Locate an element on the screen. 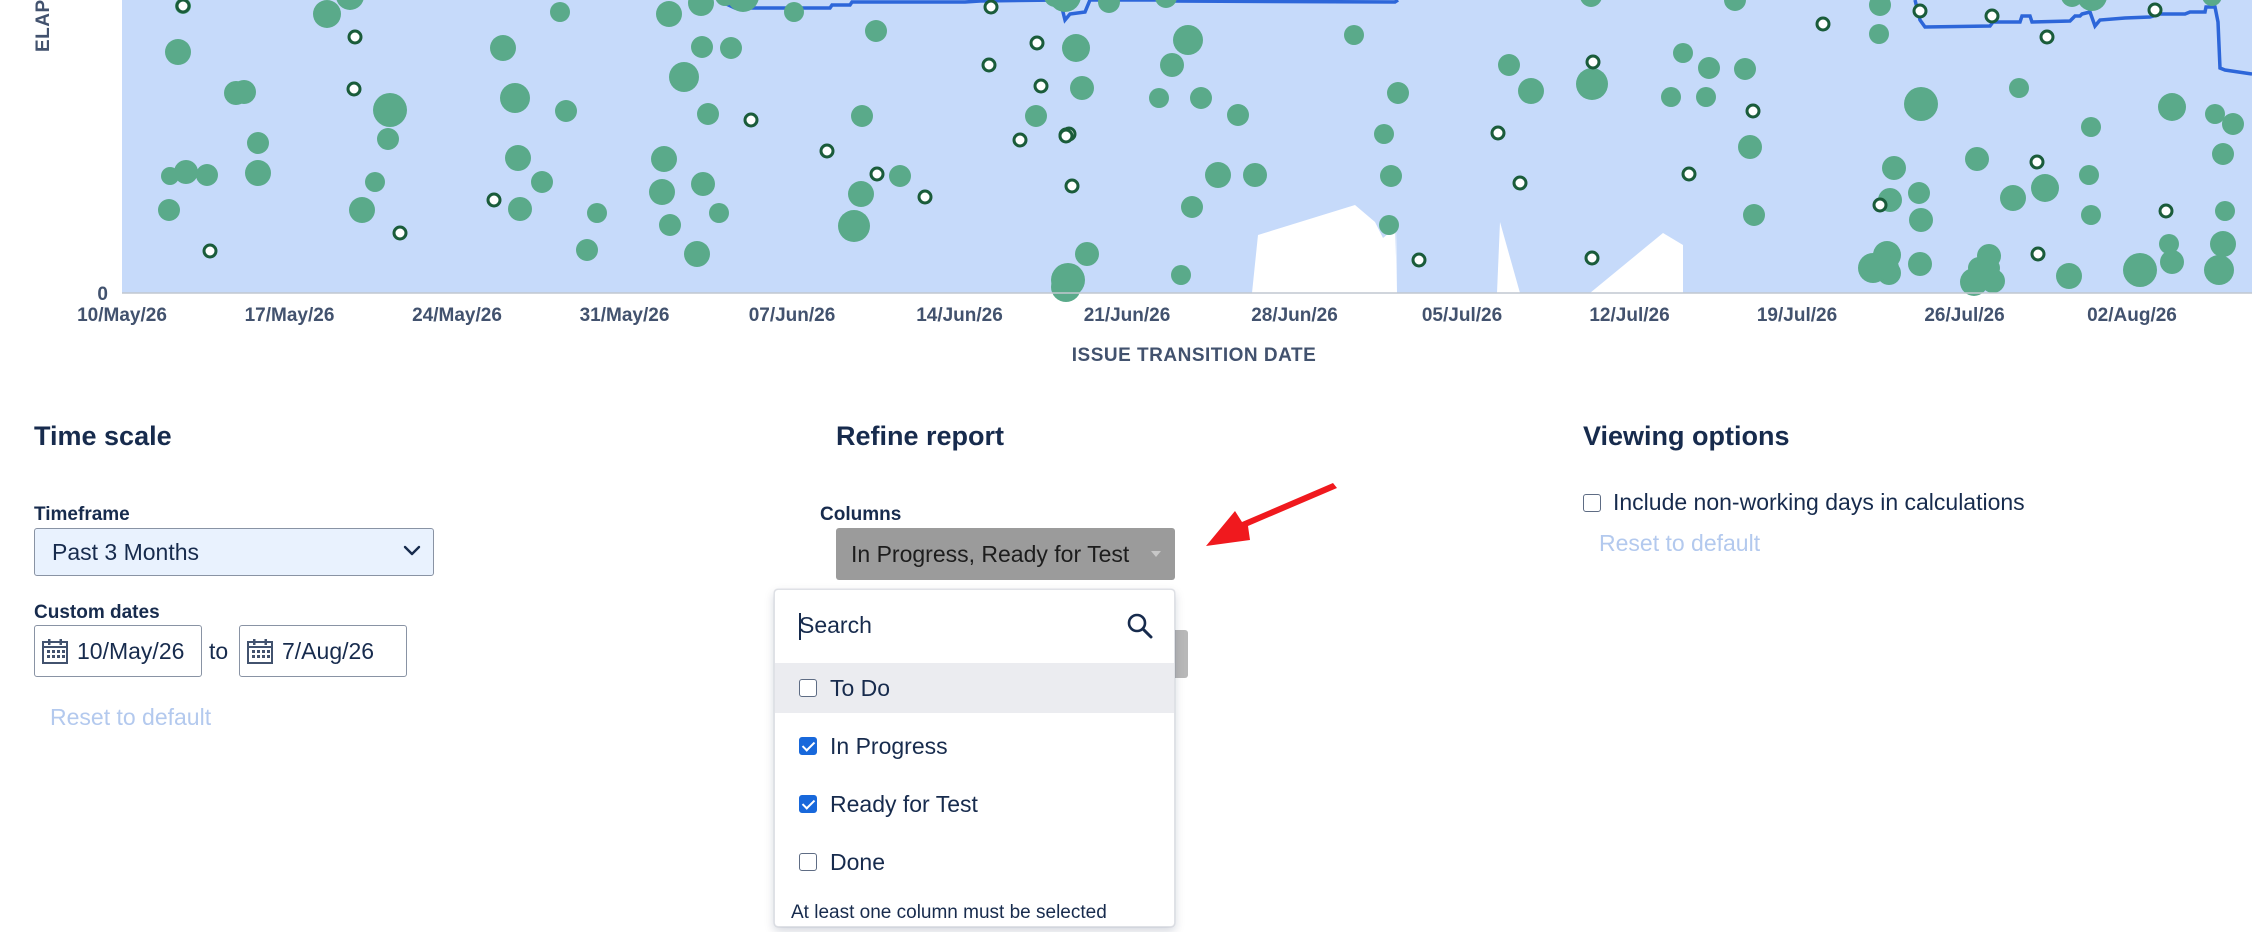  non-working-days-option: Include non-working days in calculations is located at coordinates (1804, 502).